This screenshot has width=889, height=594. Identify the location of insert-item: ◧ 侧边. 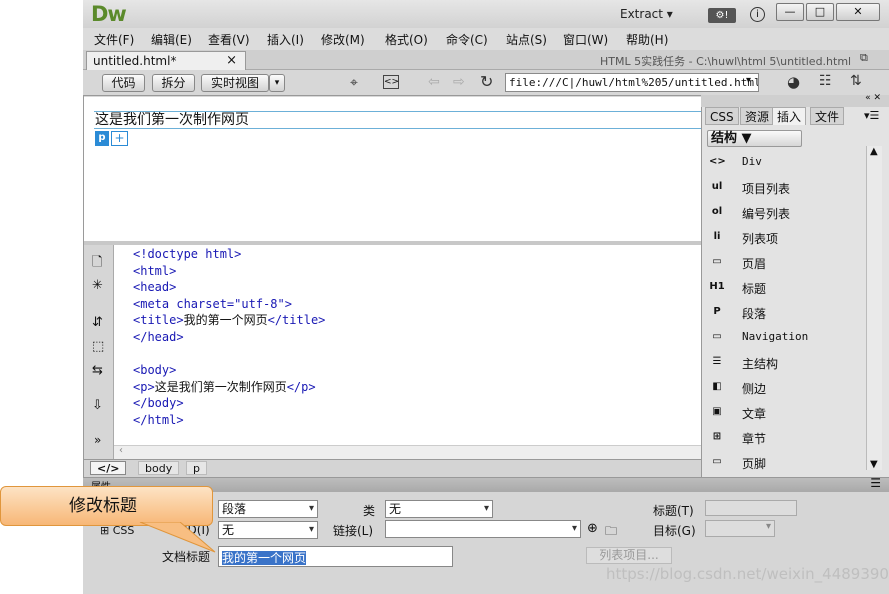
(791, 388).